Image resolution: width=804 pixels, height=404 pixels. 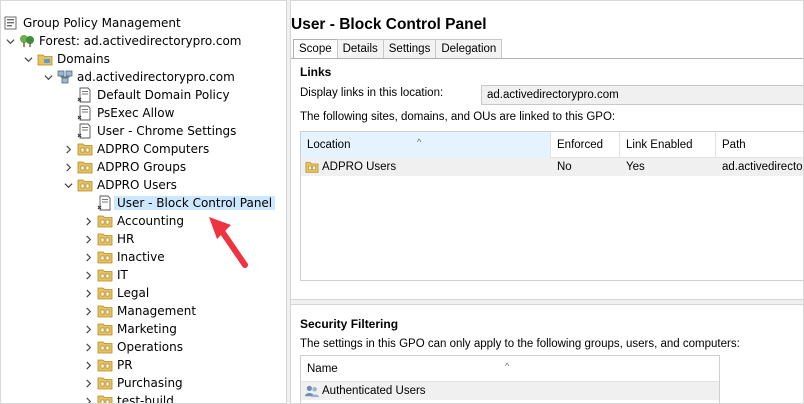 What do you see at coordinates (426, 145) in the screenshot?
I see `column-header-location: ^ Location` at bounding box center [426, 145].